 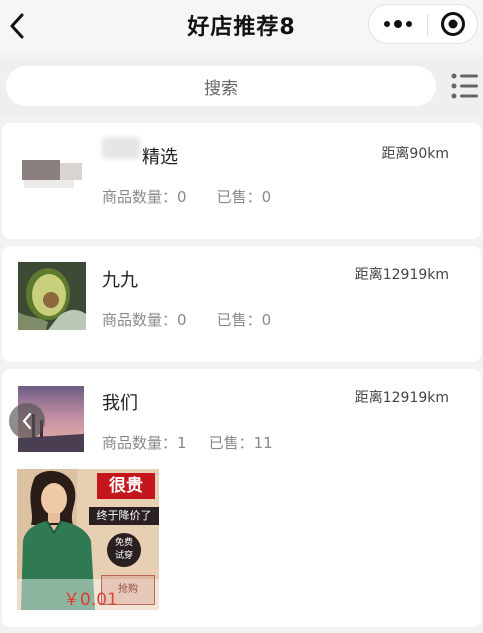 I want to click on promo-badge-line2: 试穿, so click(x=123, y=556).